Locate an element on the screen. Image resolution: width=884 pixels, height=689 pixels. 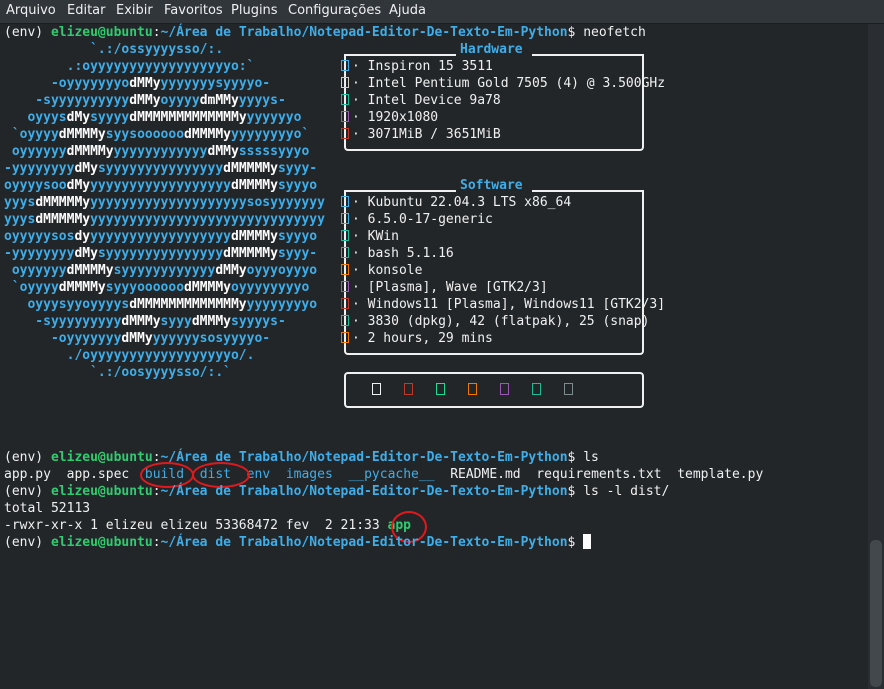
logo-line: oyyyyyydMMMMysyyyyyyyyyyyydMMyoyyyoyyyo is located at coordinates (161, 270).